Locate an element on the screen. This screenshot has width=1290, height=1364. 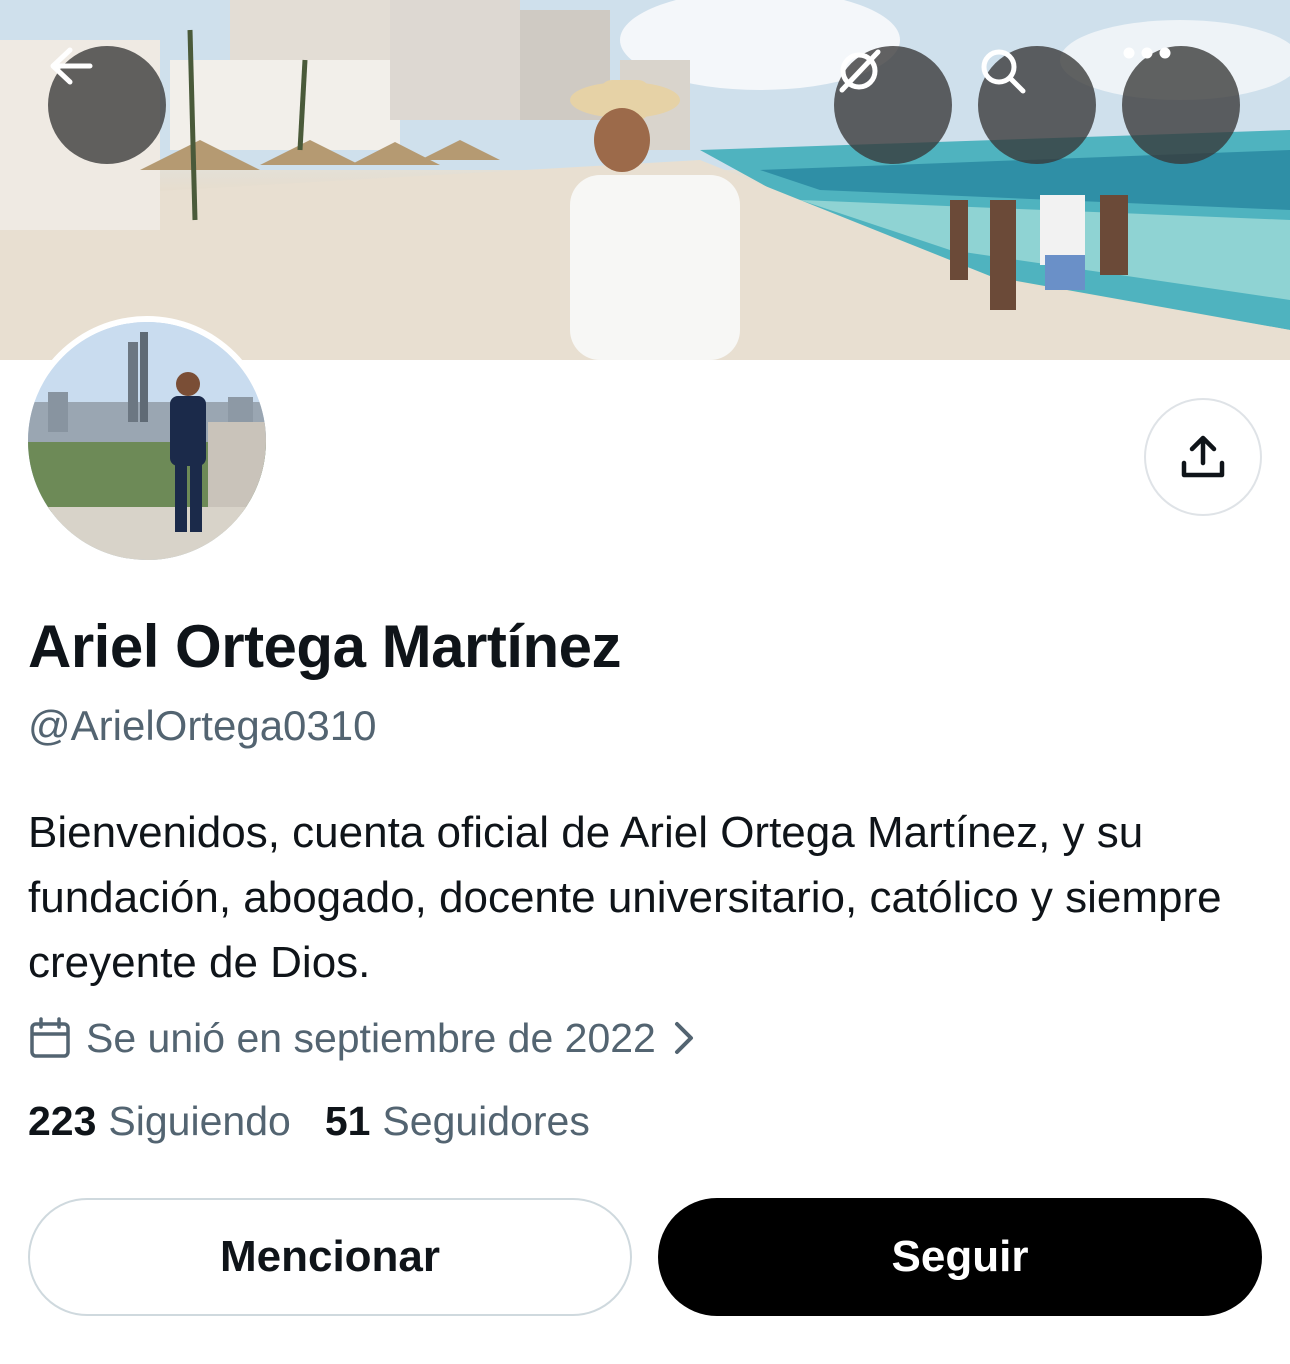
share-button is located at coordinates (1203, 457).